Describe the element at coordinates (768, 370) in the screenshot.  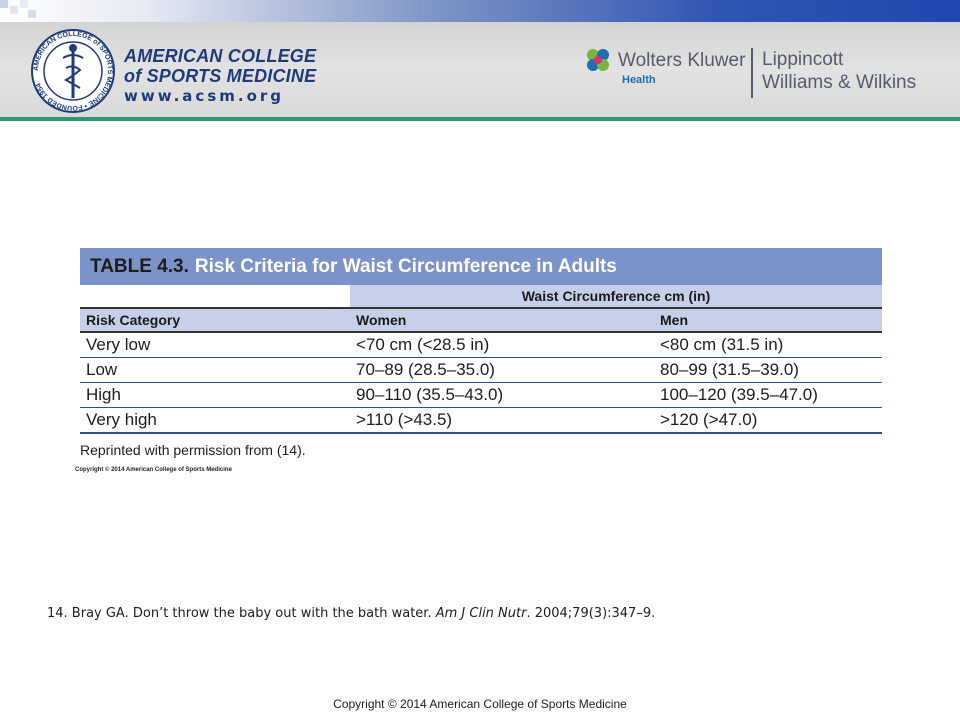
I see `table-cell-men: 80–99 (31.5–39.0)` at that location.